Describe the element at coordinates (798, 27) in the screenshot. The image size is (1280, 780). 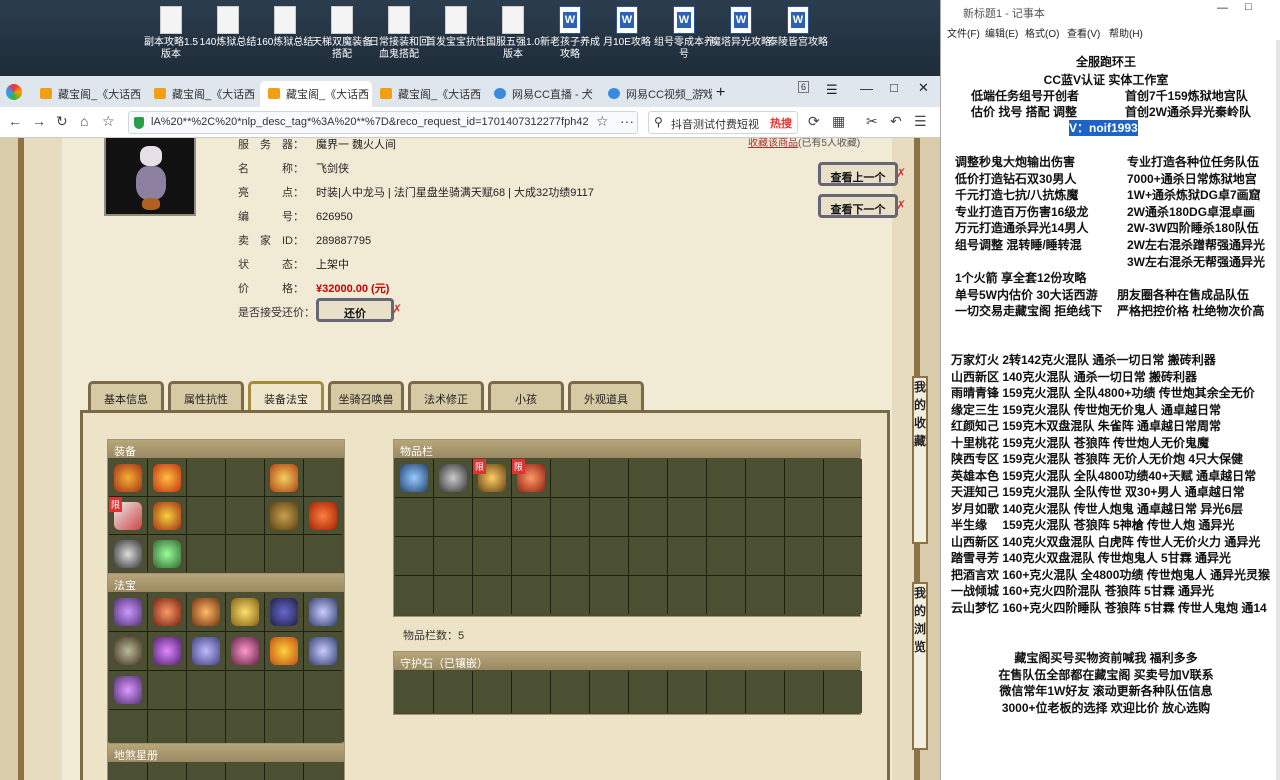
I see `desktop-icon: 泰陵皆宫攻略` at that location.